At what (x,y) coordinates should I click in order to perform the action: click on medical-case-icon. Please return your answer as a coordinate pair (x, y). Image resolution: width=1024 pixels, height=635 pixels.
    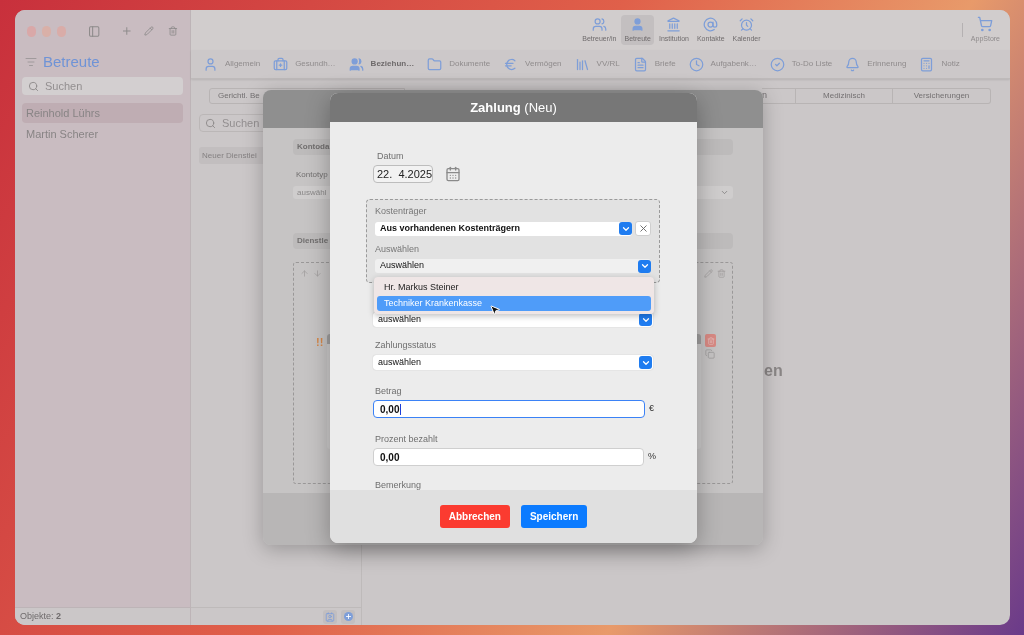
    Looking at the image, I should click on (281, 64).